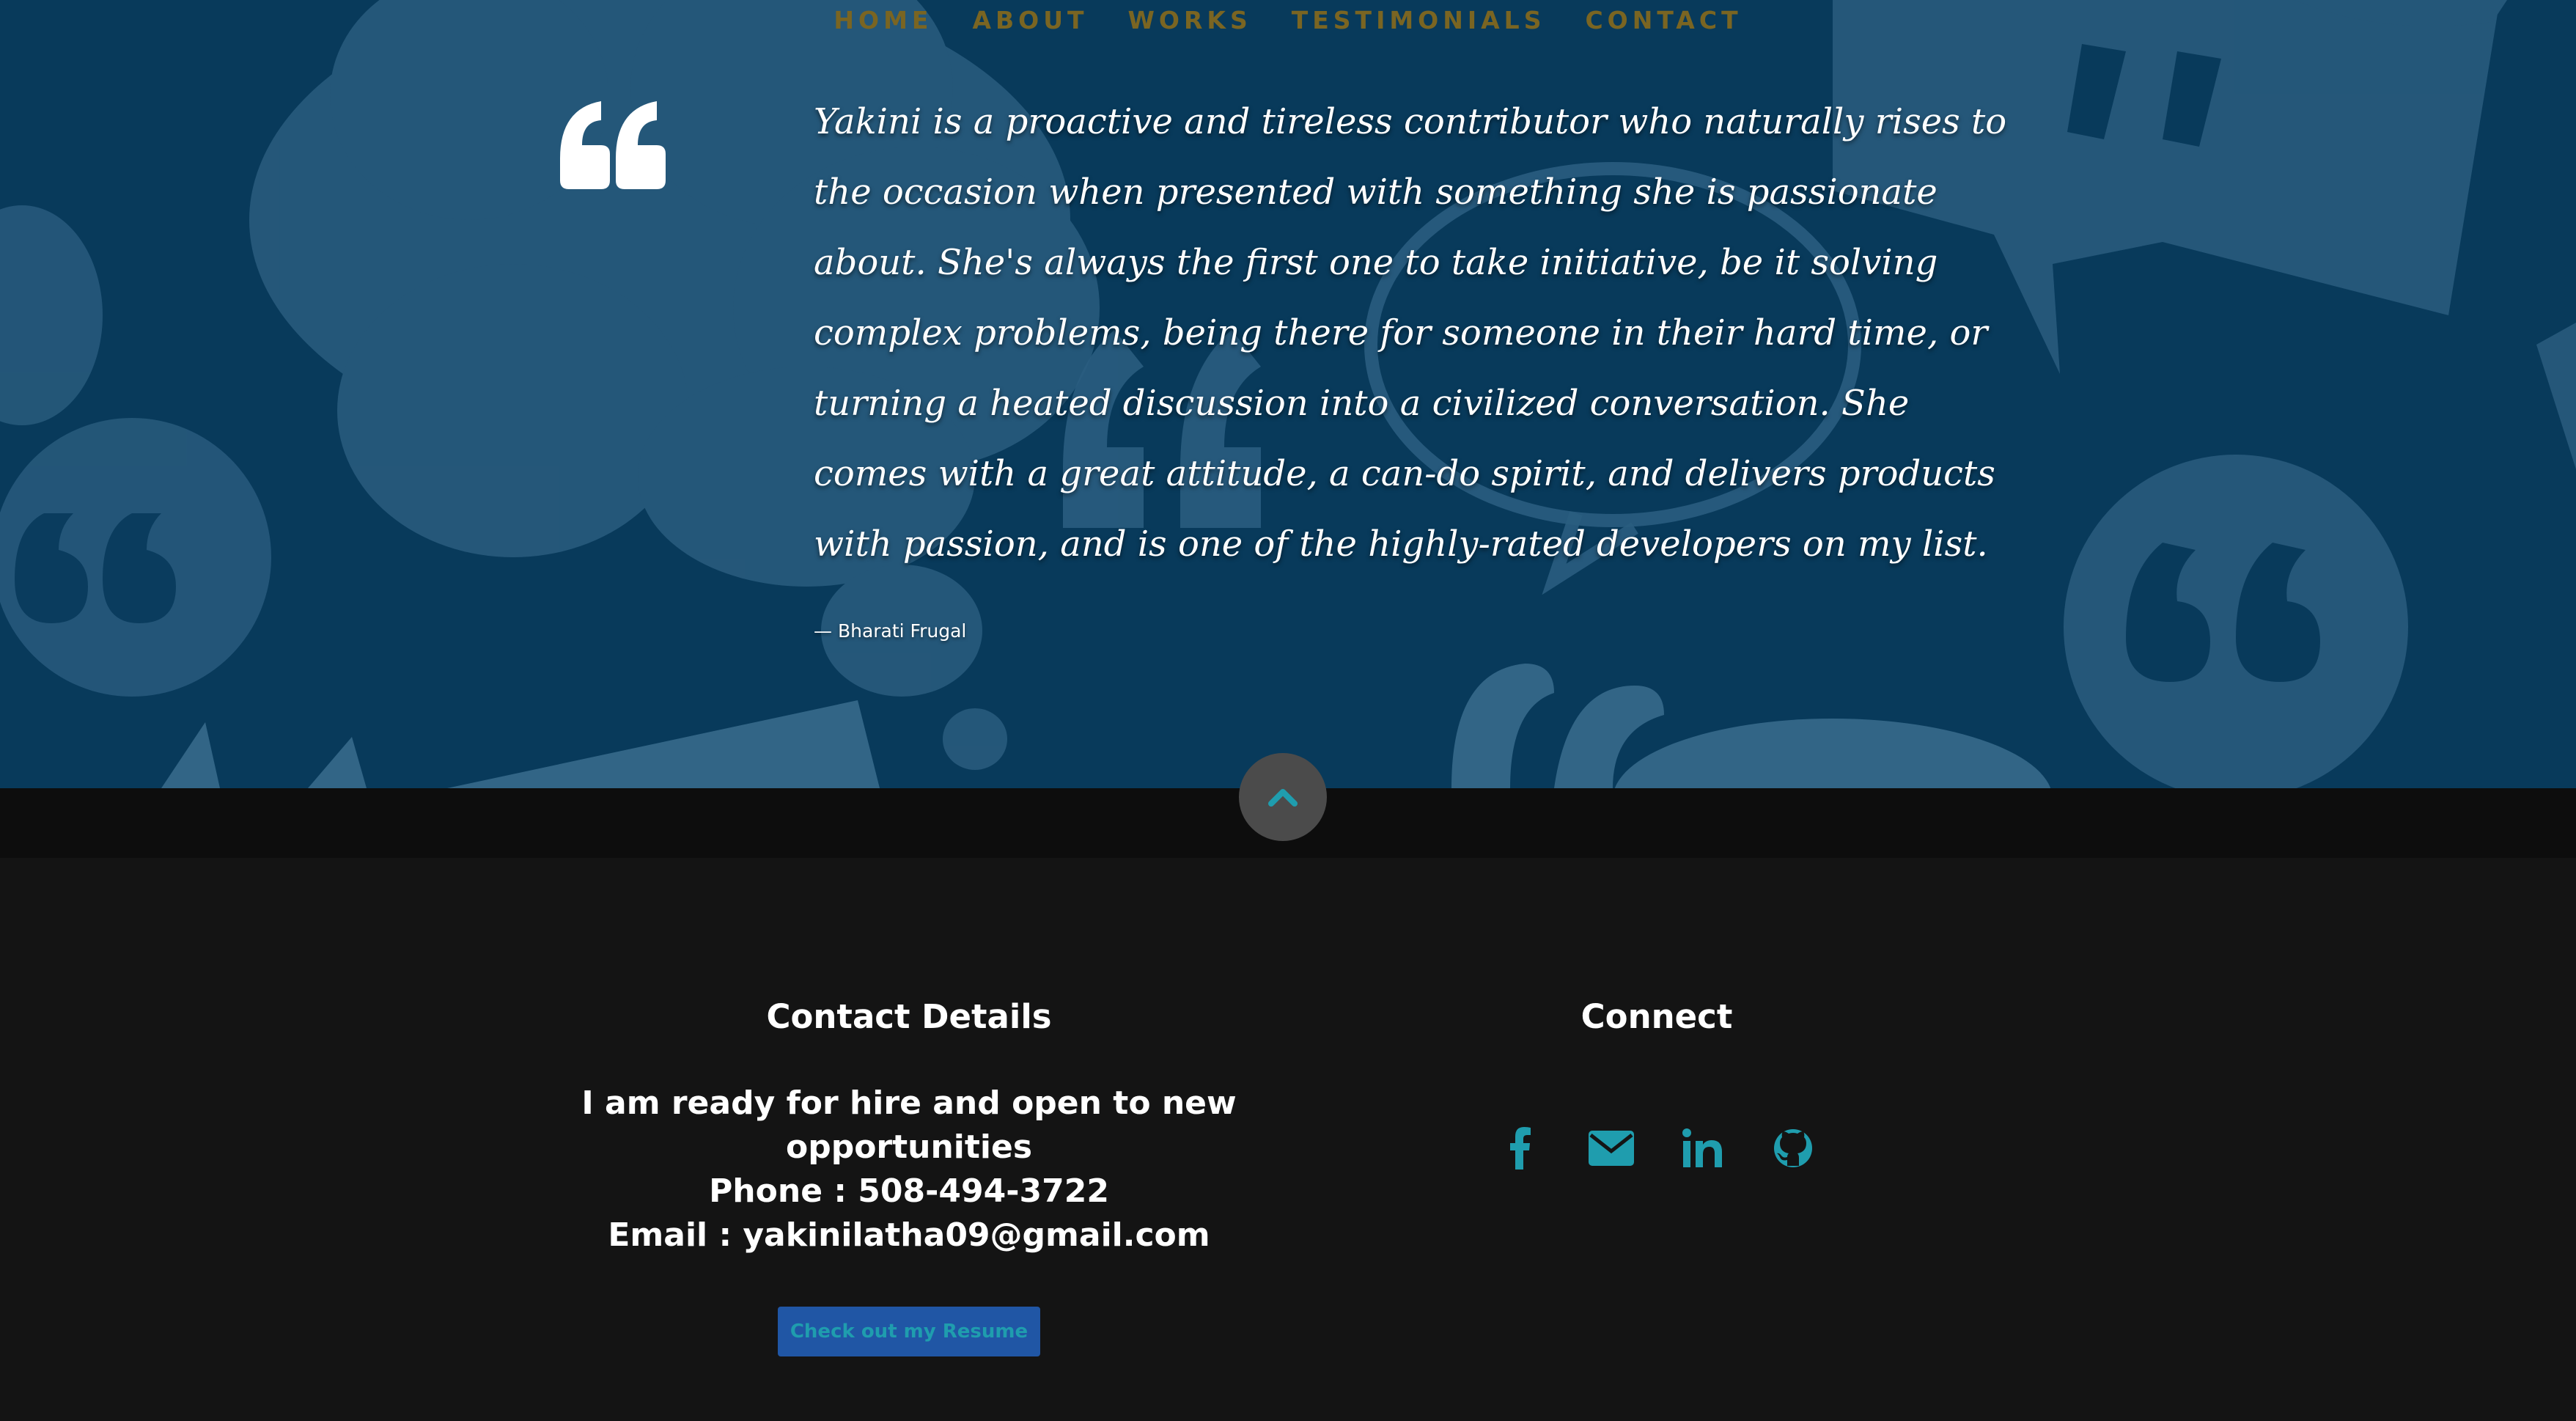 The width and height of the screenshot is (2576, 1421). What do you see at coordinates (1288, 22) in the screenshot?
I see `main-nav: HOME ABOUT WORKS TESTIMONIALS CONTACT` at bounding box center [1288, 22].